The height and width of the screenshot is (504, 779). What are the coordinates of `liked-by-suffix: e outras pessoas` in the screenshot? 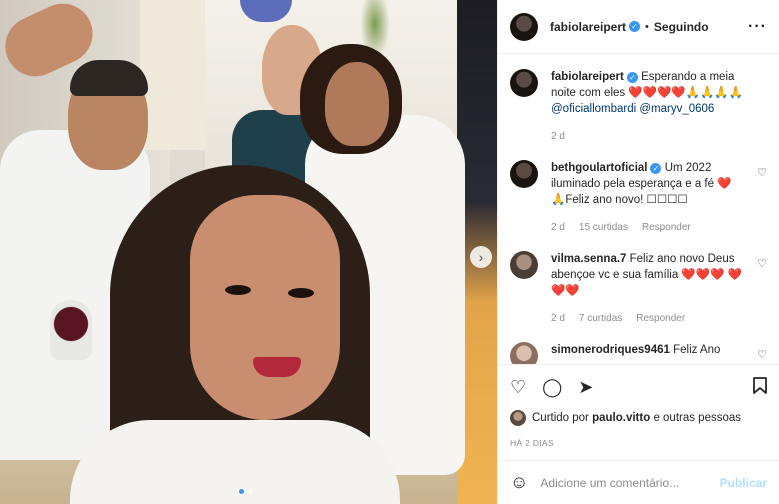 It's located at (697, 418).